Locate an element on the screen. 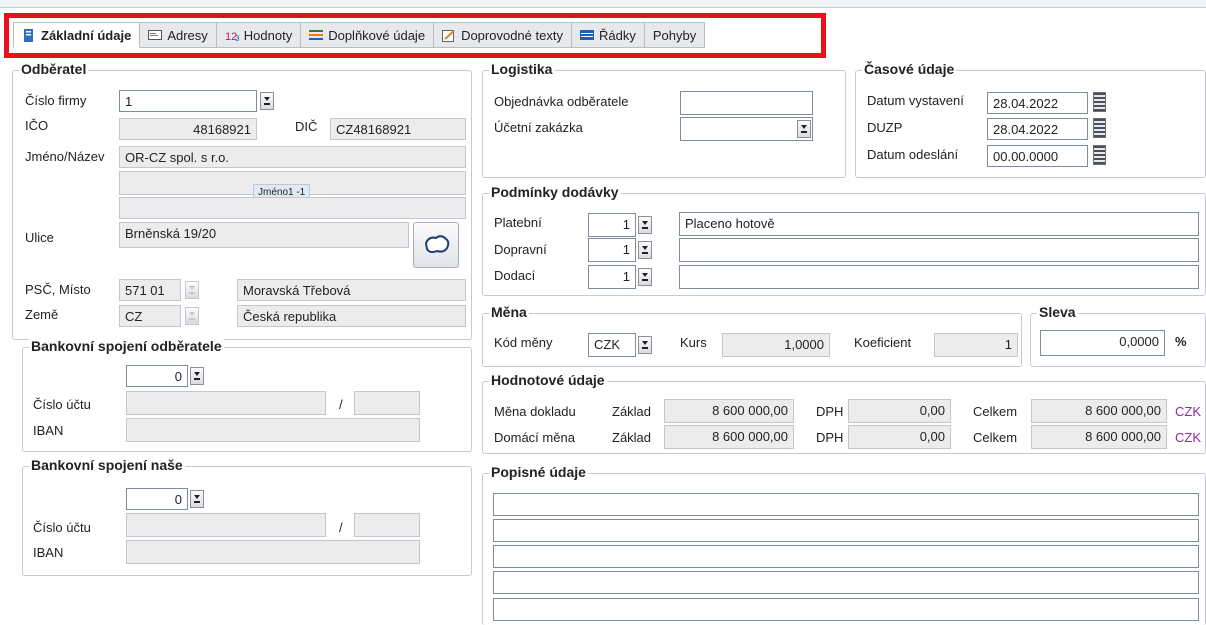 Image resolution: width=1206 pixels, height=625 pixels. ulice-field: Brněnská 19/20 is located at coordinates (264, 235).